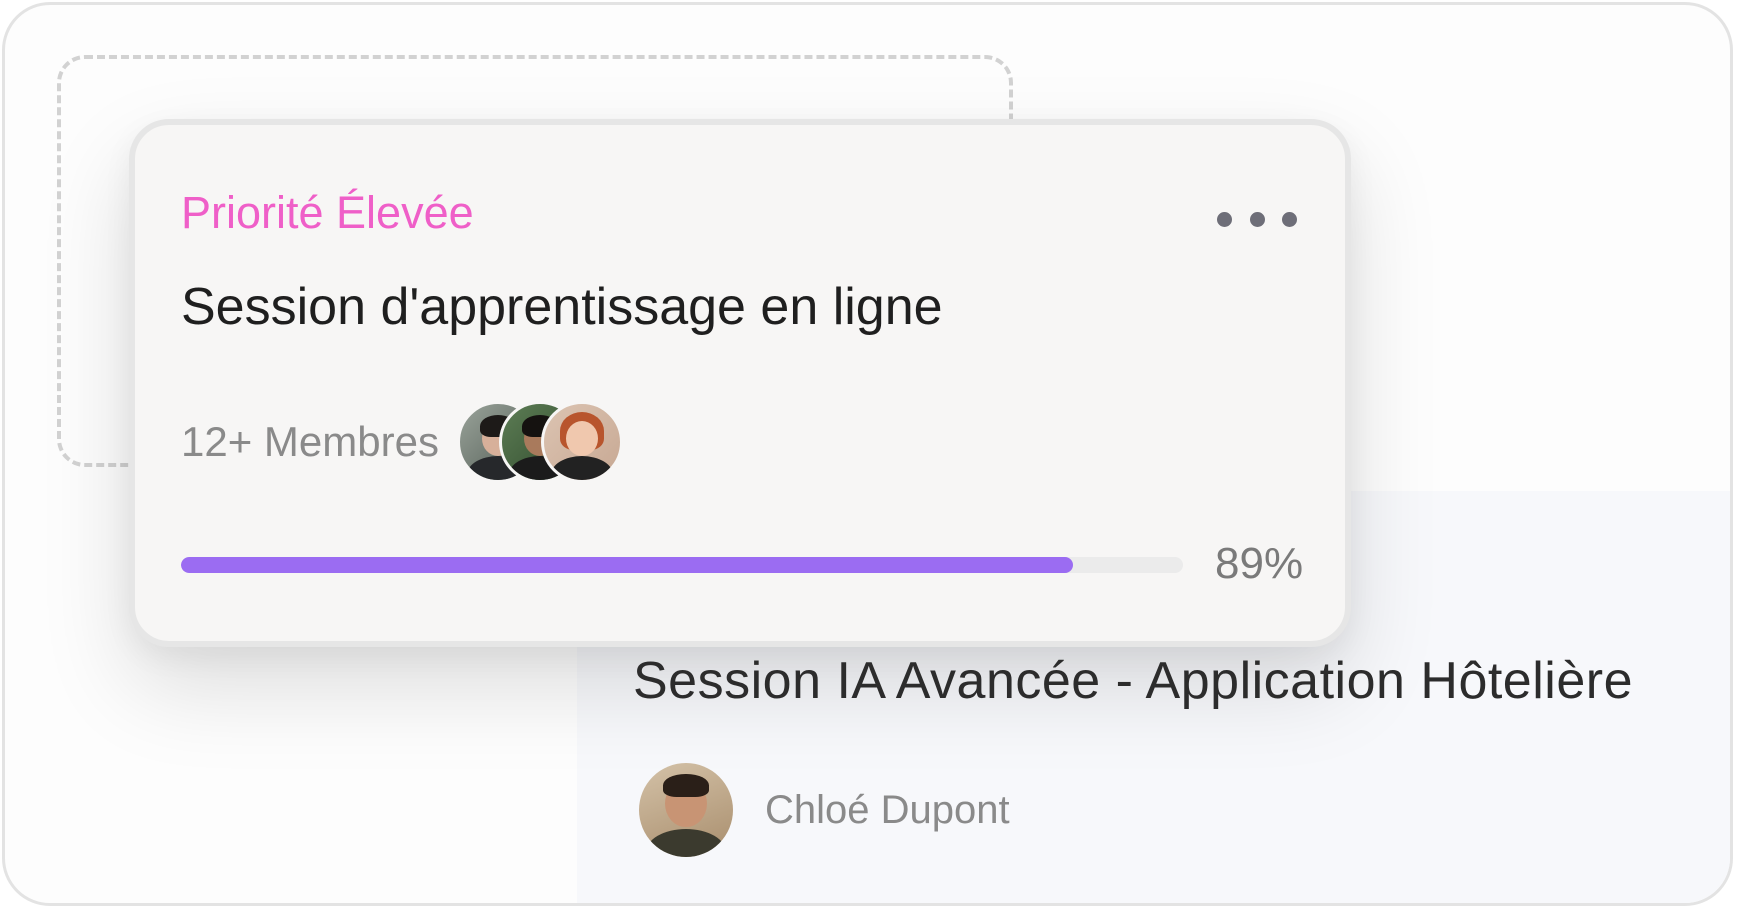 Image resolution: width=1739 pixels, height=912 pixels. What do you see at coordinates (562, 307) in the screenshot?
I see `card-title: Session d'apprentissage en ligne` at bounding box center [562, 307].